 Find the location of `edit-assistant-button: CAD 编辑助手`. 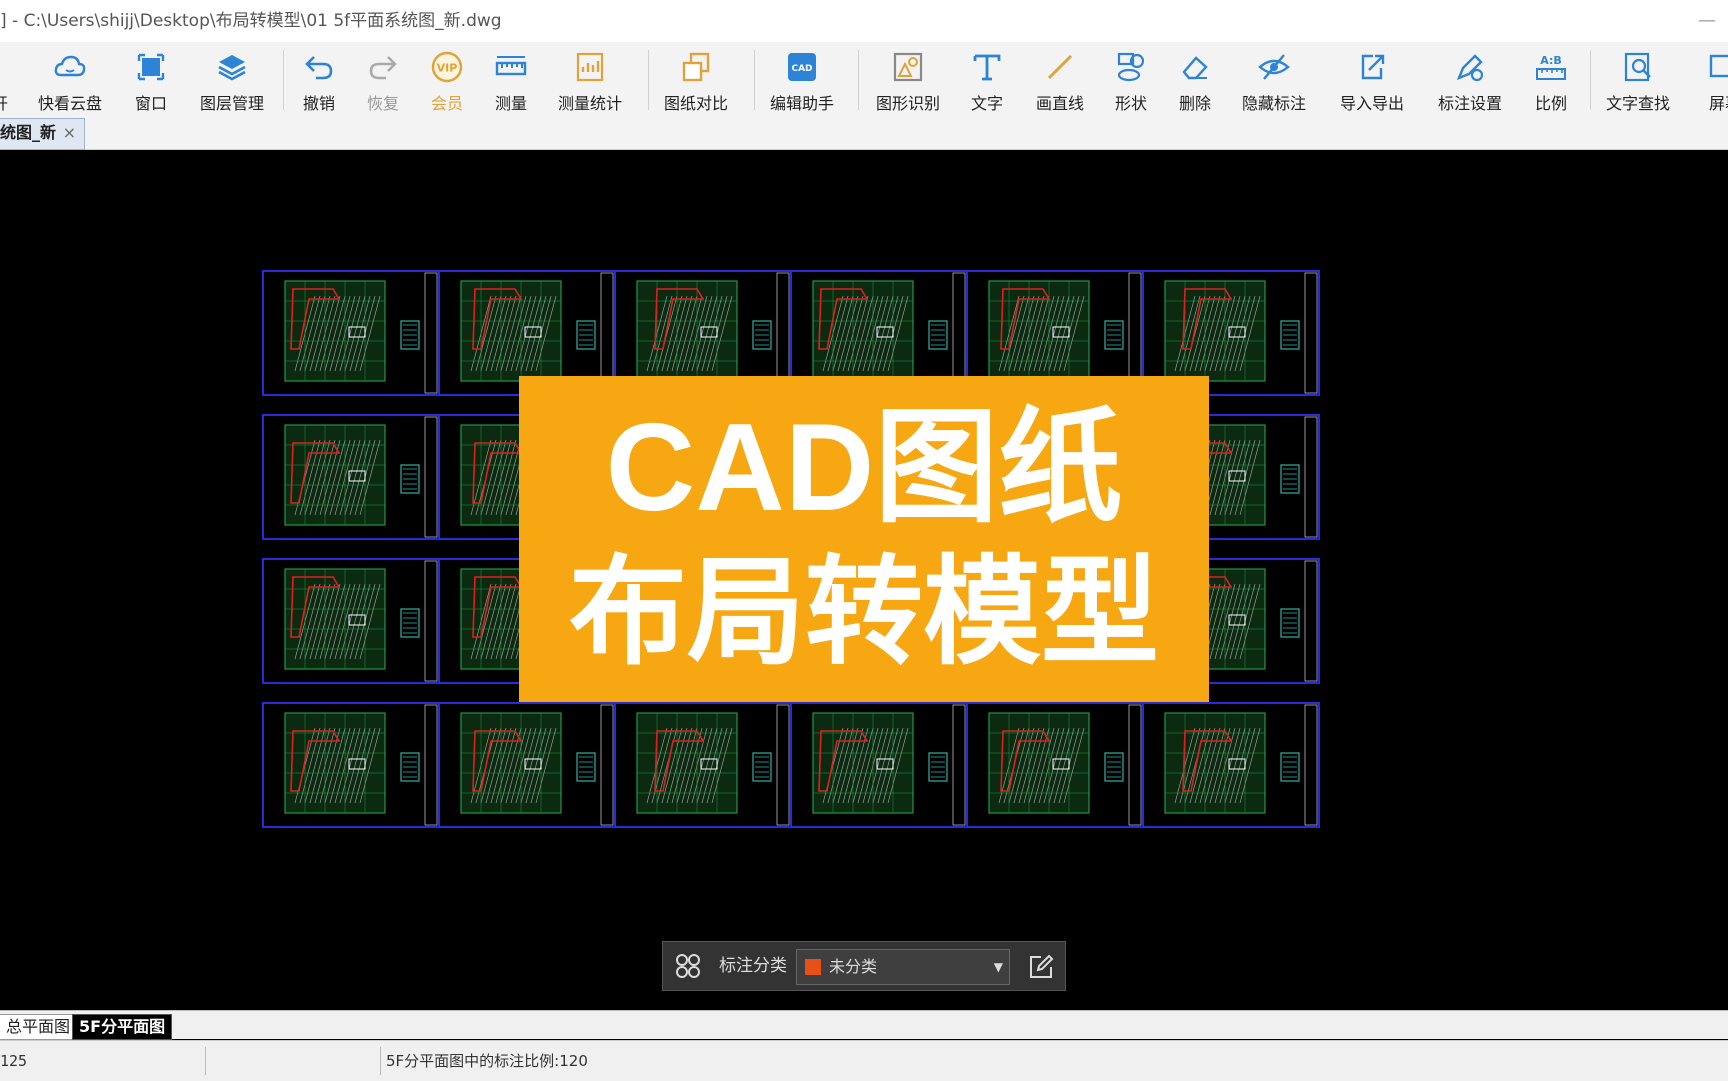

edit-assistant-button: CAD 编辑助手 is located at coordinates (802, 80).